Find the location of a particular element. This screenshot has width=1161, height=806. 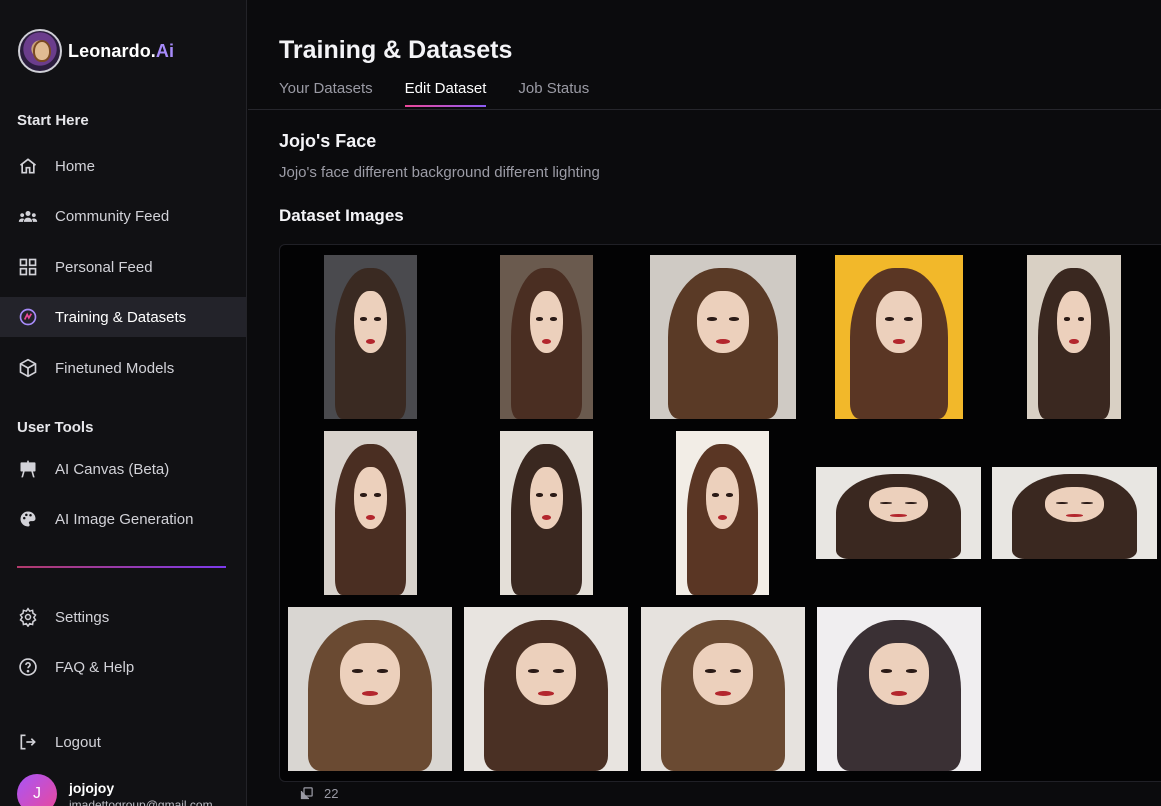

training-icon is located at coordinates (27, 317).